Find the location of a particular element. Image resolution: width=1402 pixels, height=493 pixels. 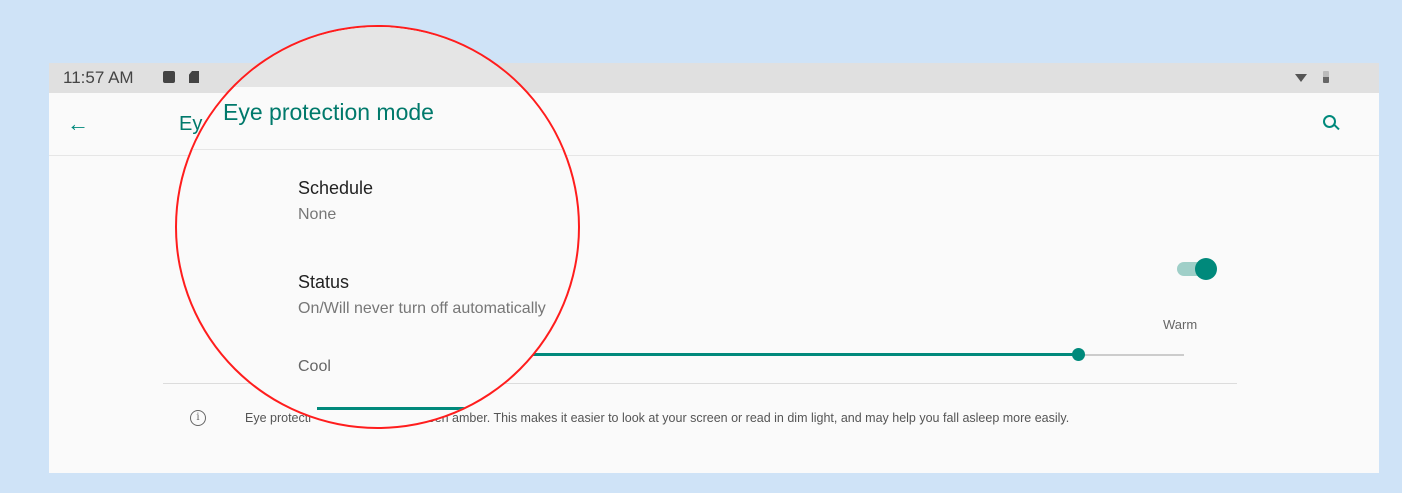

info-icon: i is located at coordinates (198, 418).